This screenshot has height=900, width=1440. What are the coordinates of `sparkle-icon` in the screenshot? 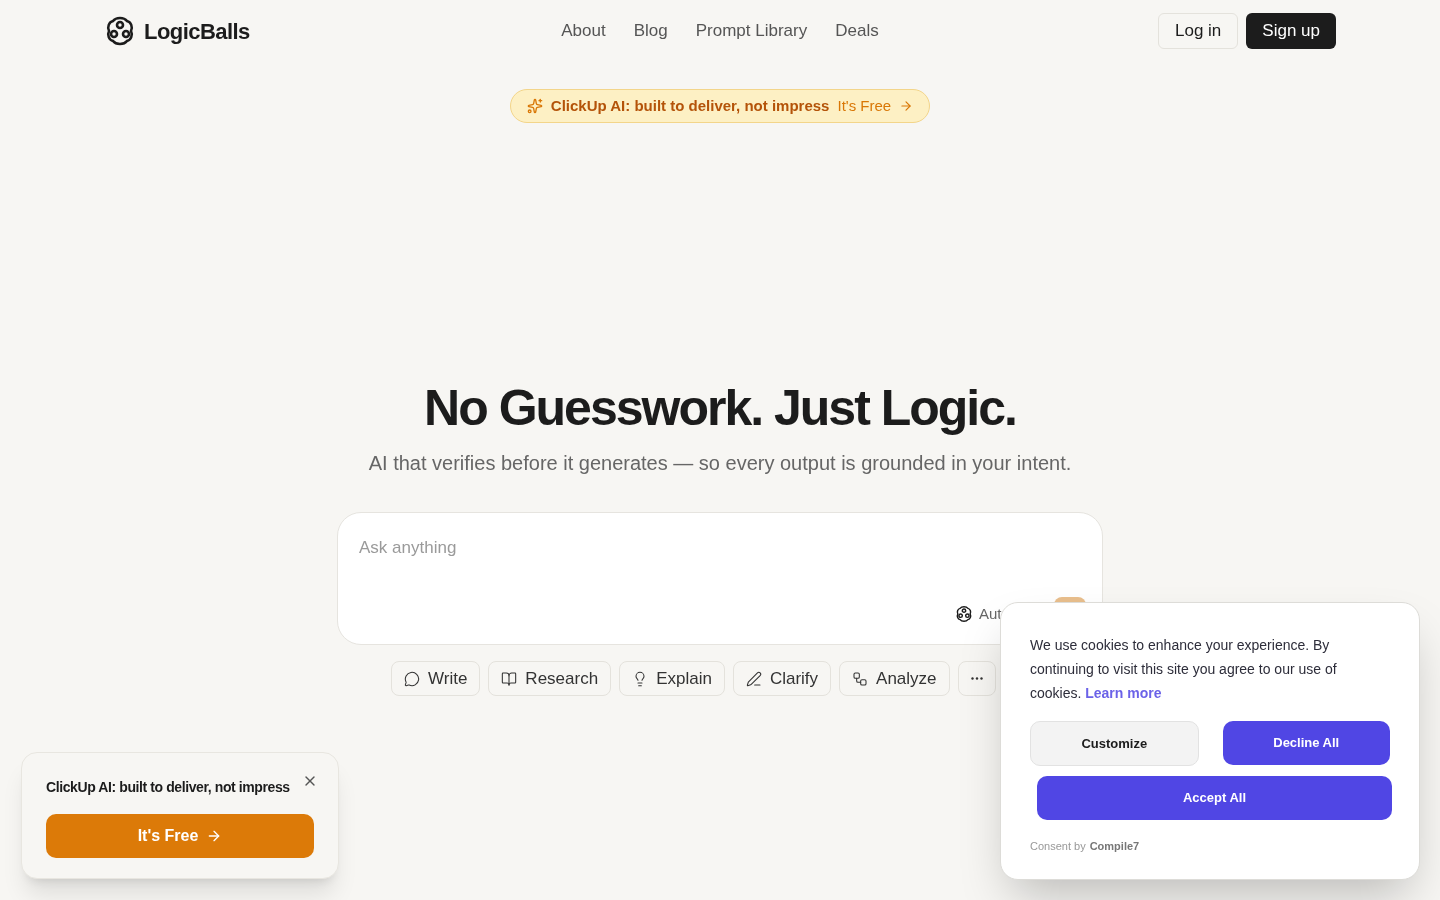 It's located at (534, 106).